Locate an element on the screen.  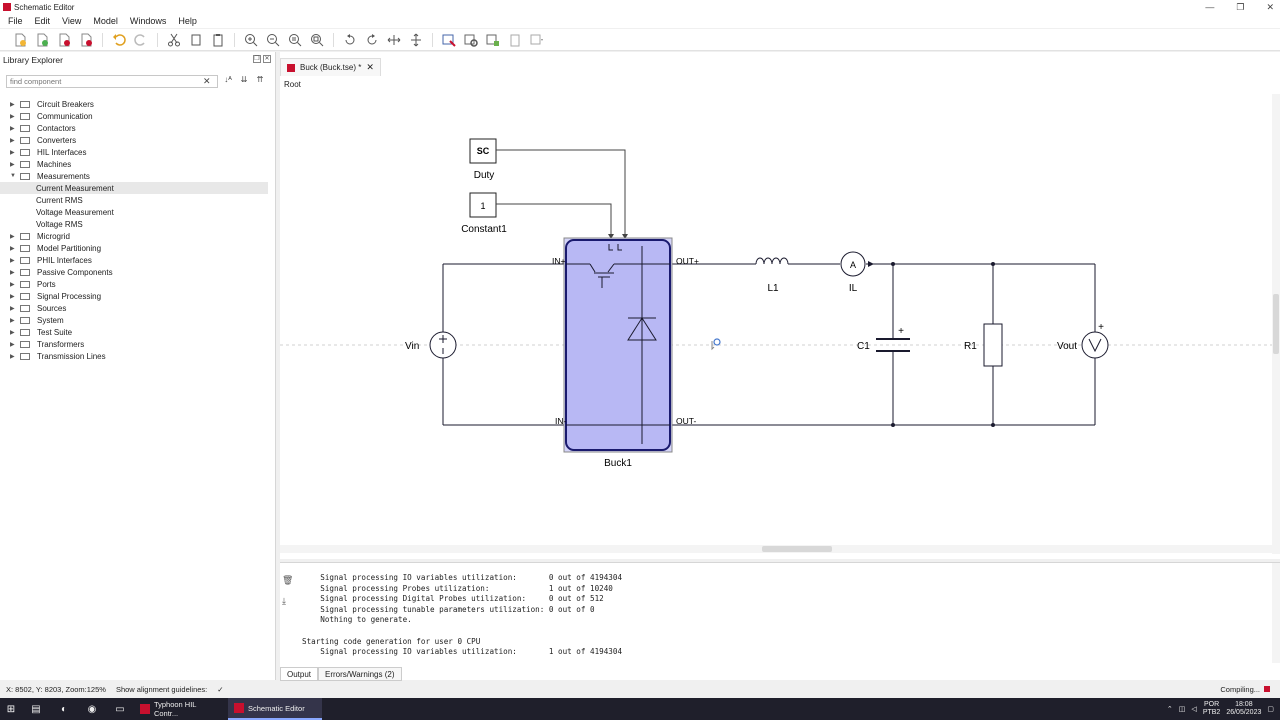
zoom-selection-icon is located at coordinates (317, 40).